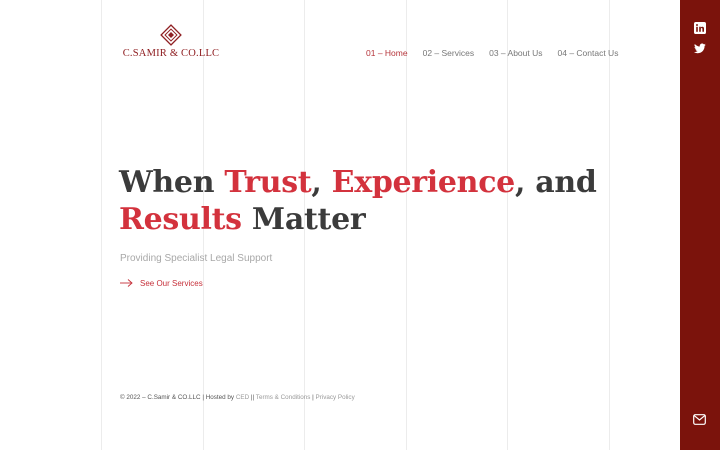  What do you see at coordinates (515, 53) in the screenshot?
I see `nav-item-about-us: 03 – About Us` at bounding box center [515, 53].